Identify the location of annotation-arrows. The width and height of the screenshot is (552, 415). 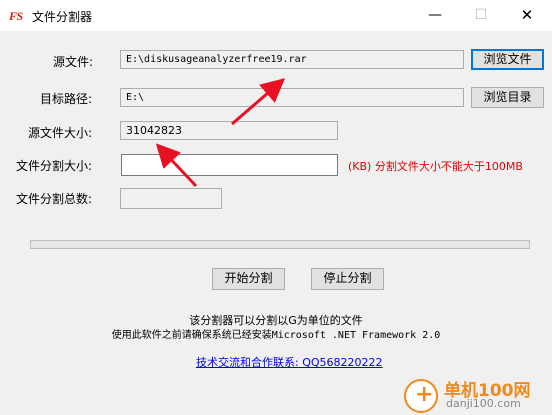
(220, 133).